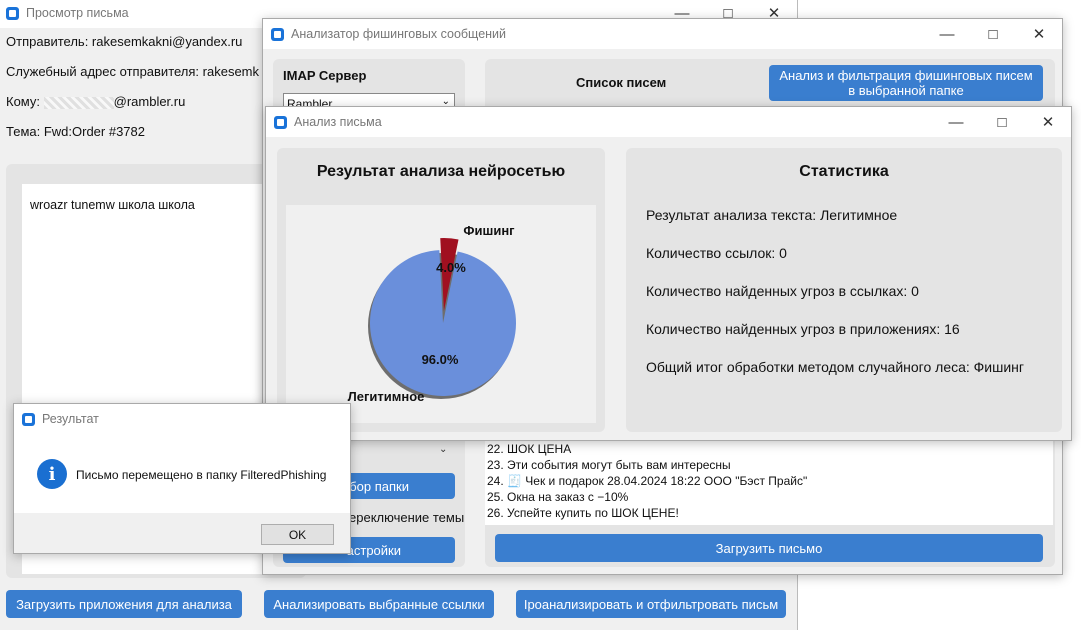  What do you see at coordinates (772, 215) in the screenshot?
I see `stat-line: Результат анализа текста: Легитимное` at bounding box center [772, 215].